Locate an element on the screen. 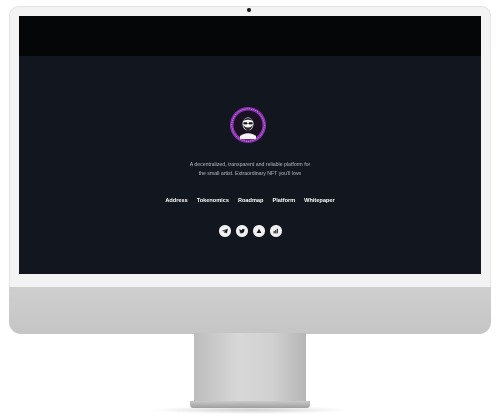 Image resolution: width=500 pixels, height=418 pixels. nav-link-platform: Platform is located at coordinates (283, 201).